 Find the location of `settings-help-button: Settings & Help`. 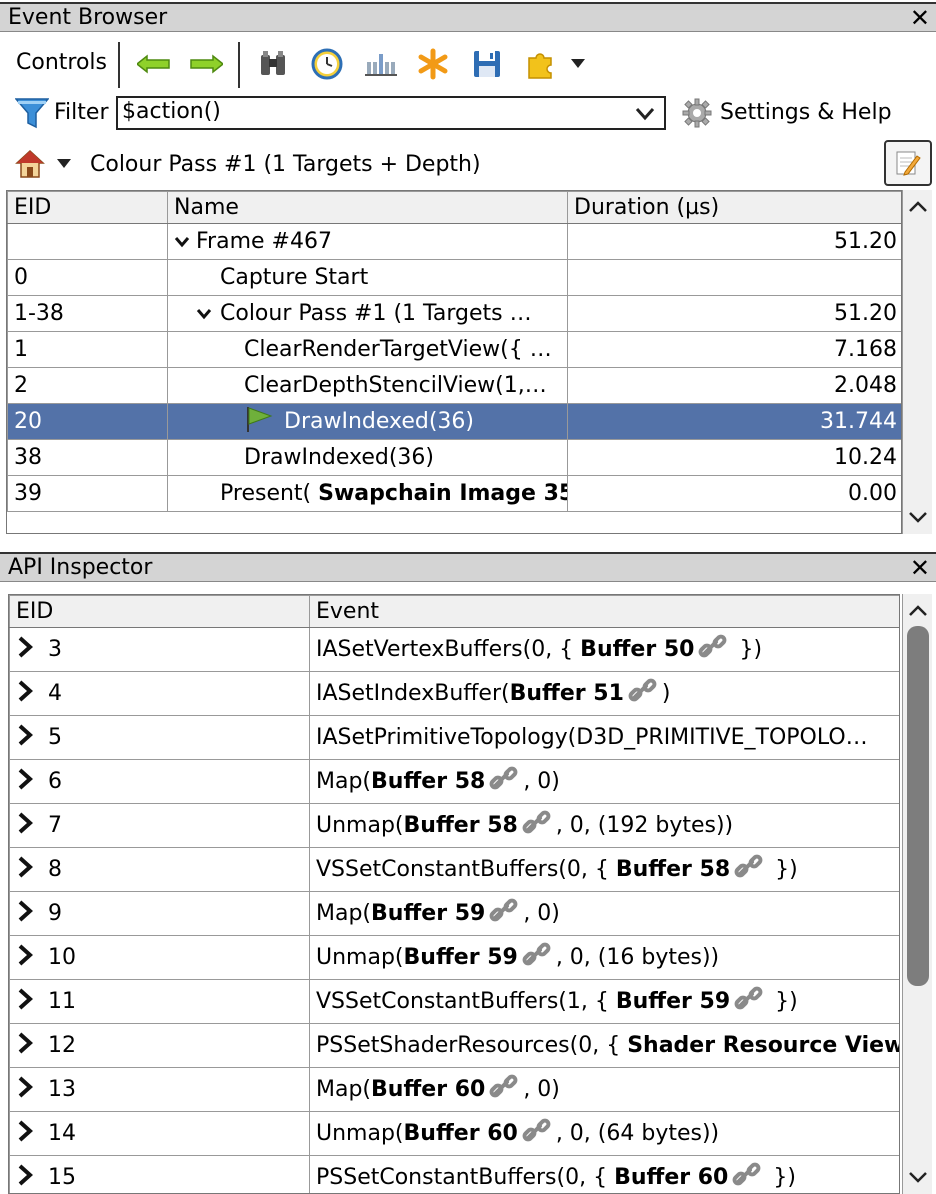

settings-help-button: Settings & Help is located at coordinates (806, 112).